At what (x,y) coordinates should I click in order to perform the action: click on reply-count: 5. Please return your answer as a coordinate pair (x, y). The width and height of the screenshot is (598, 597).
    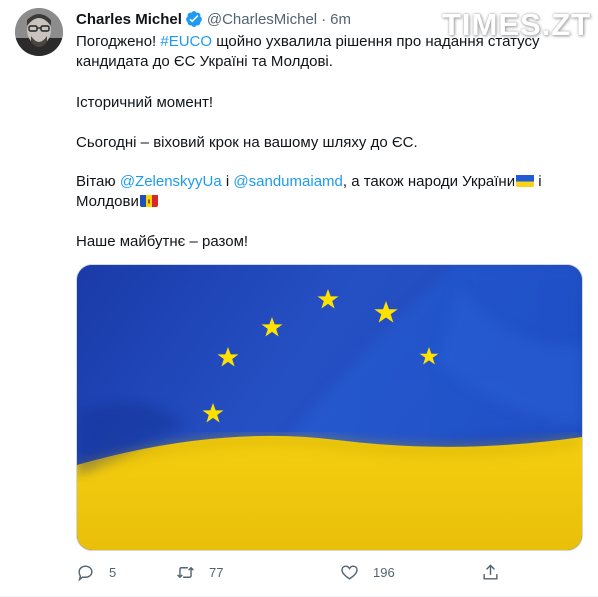
    Looking at the image, I should click on (113, 572).